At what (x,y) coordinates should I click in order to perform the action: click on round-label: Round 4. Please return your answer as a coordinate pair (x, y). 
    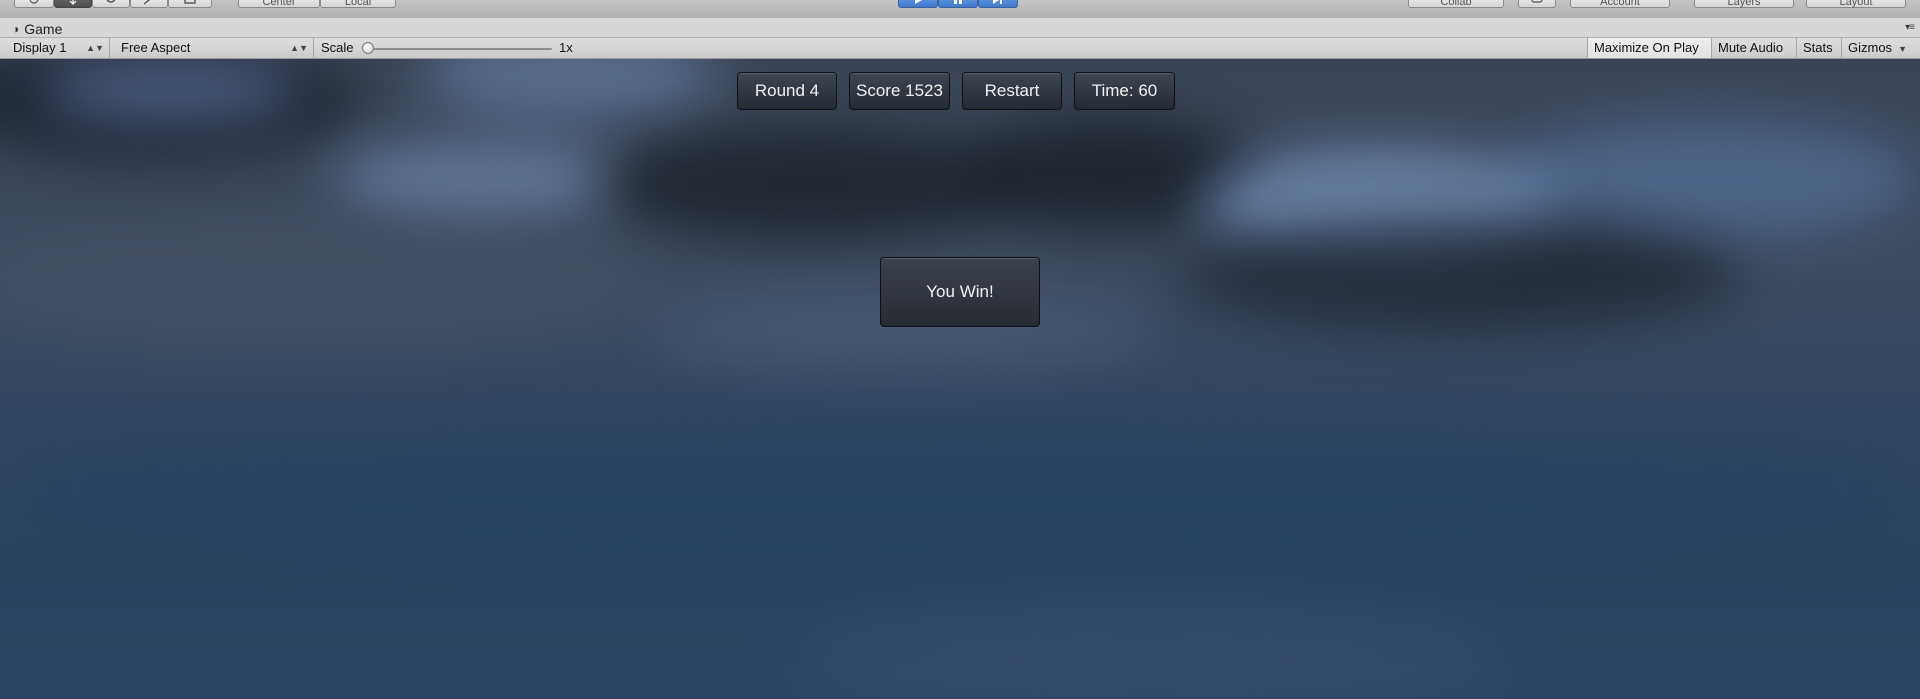
    Looking at the image, I should click on (787, 90).